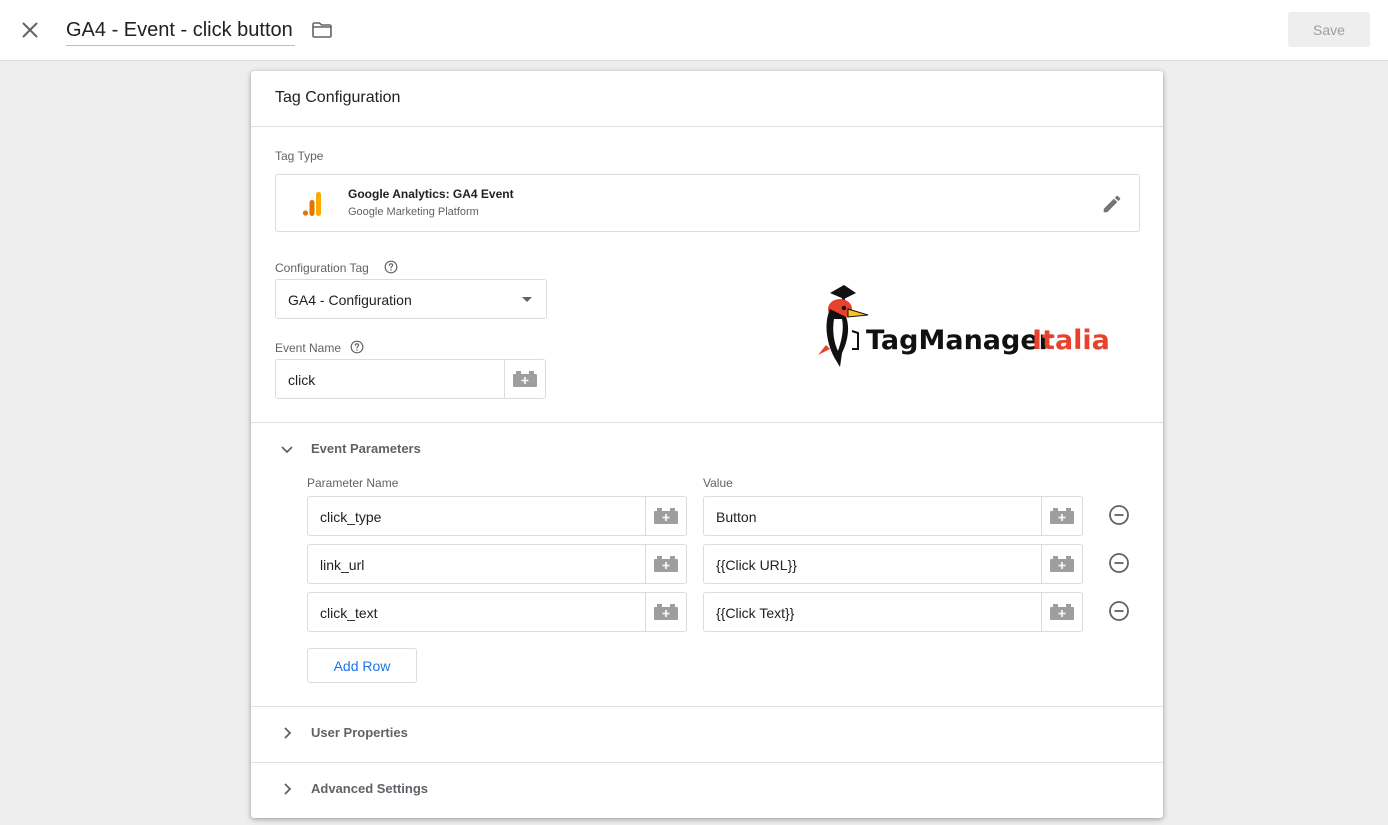 This screenshot has width=1388, height=825. Describe the element at coordinates (308, 348) in the screenshot. I see `event-name-label: Event Name` at that location.